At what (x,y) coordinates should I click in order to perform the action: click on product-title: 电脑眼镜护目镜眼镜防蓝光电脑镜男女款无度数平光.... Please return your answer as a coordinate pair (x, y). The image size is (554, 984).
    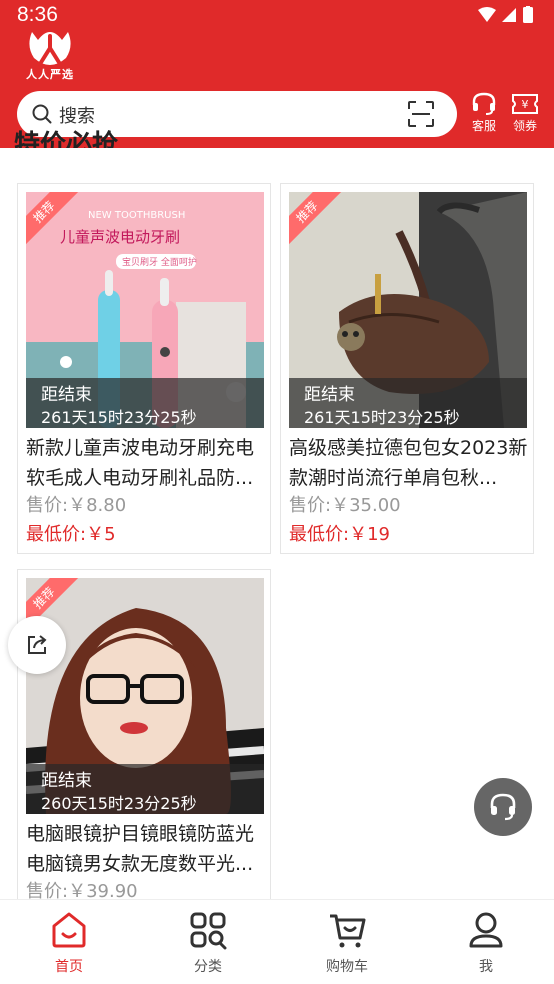
    Looking at the image, I should click on (140, 849).